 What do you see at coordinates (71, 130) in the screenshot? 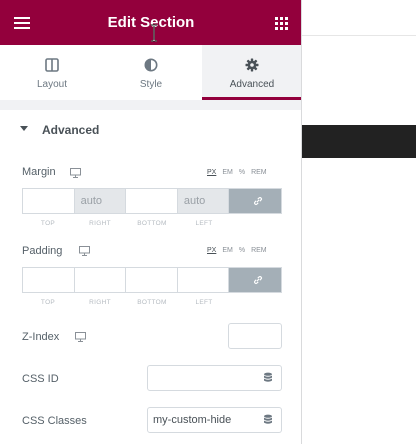
I see `section-title: Advanced` at bounding box center [71, 130].